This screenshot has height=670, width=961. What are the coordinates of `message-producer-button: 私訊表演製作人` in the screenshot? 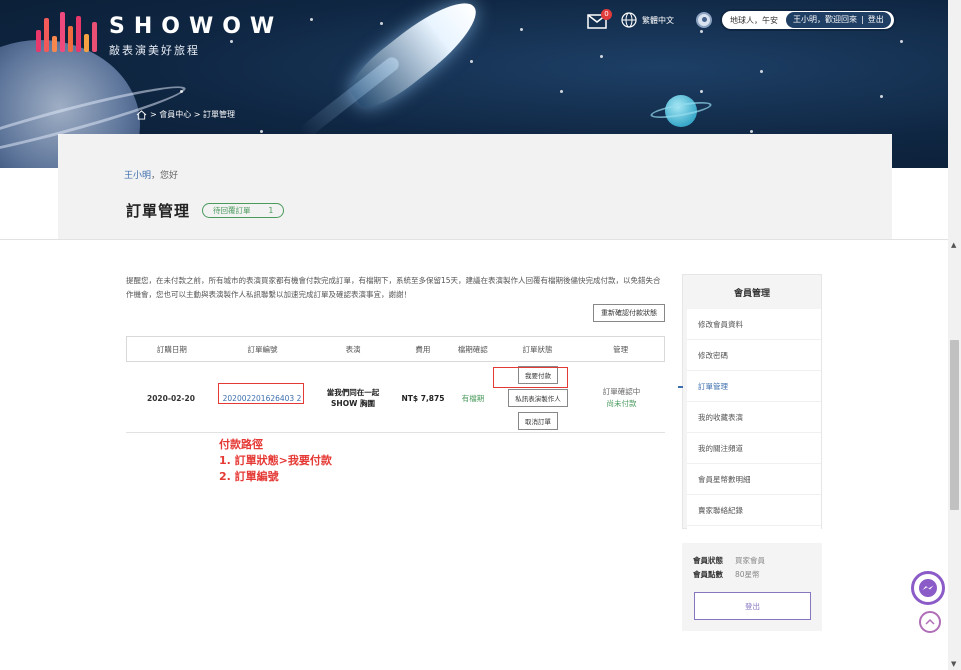 It's located at (538, 398).